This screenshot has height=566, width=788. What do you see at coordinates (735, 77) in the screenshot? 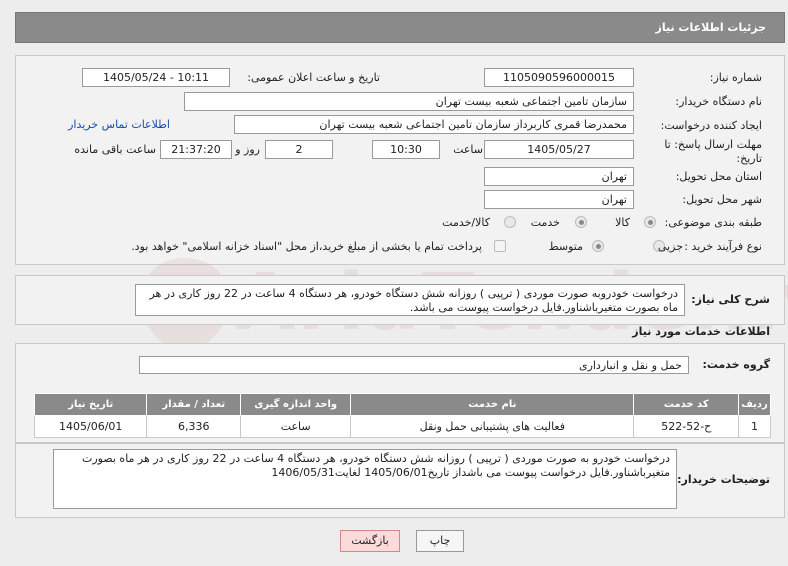
I see `need-number-label: شماره نیاز:` at bounding box center [735, 77].